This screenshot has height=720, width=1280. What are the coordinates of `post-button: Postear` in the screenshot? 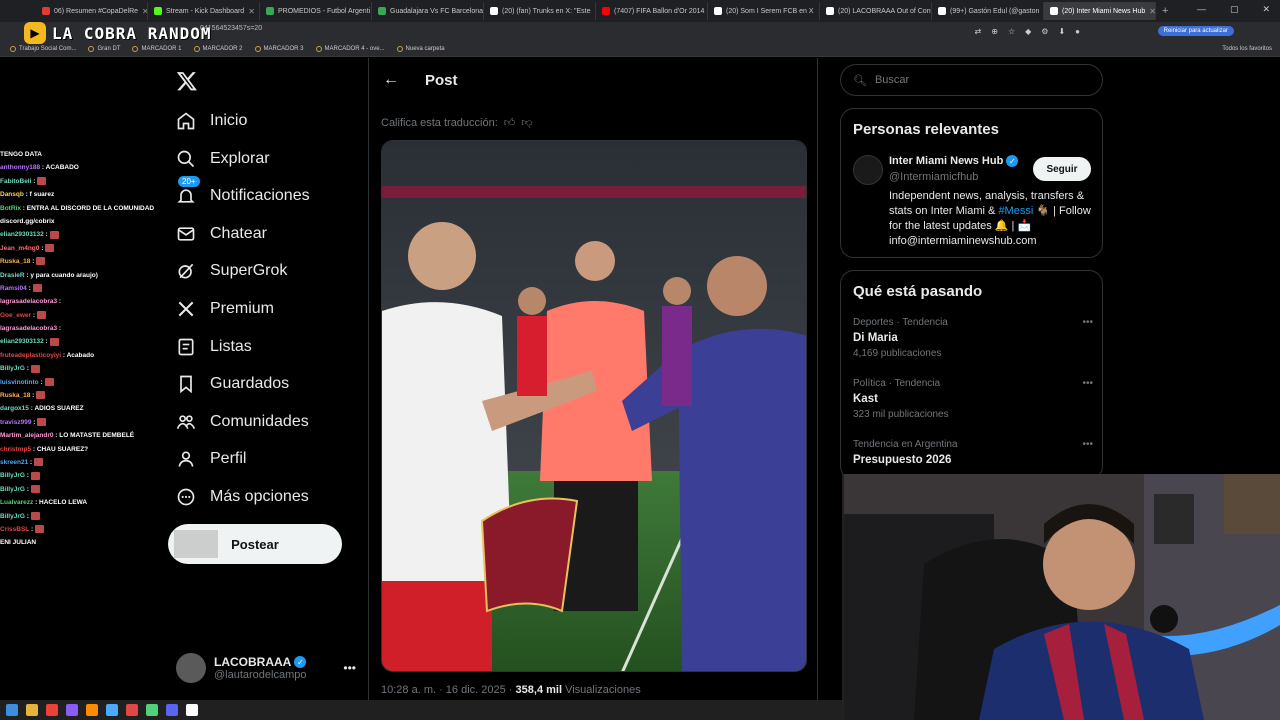 It's located at (255, 544).